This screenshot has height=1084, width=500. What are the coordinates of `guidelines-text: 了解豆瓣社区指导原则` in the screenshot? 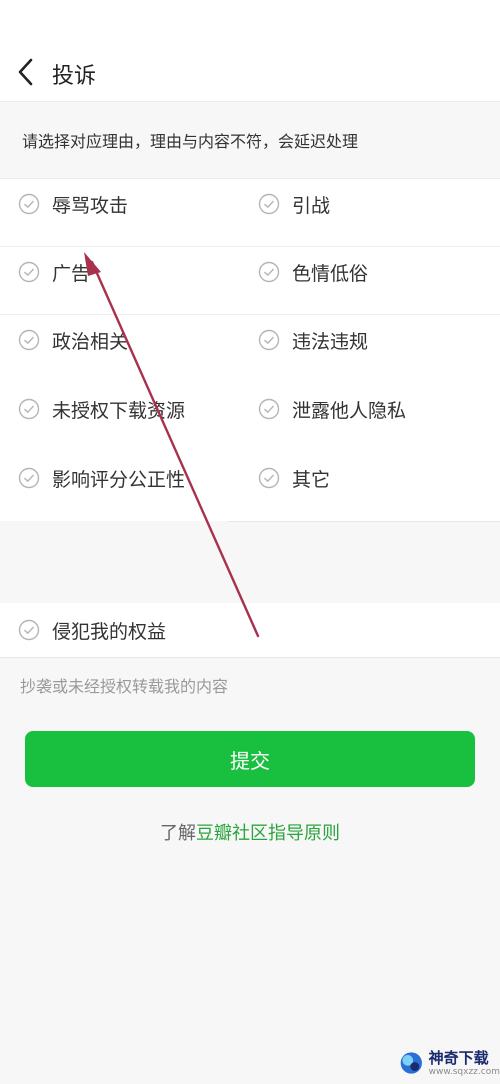 It's located at (250, 832).